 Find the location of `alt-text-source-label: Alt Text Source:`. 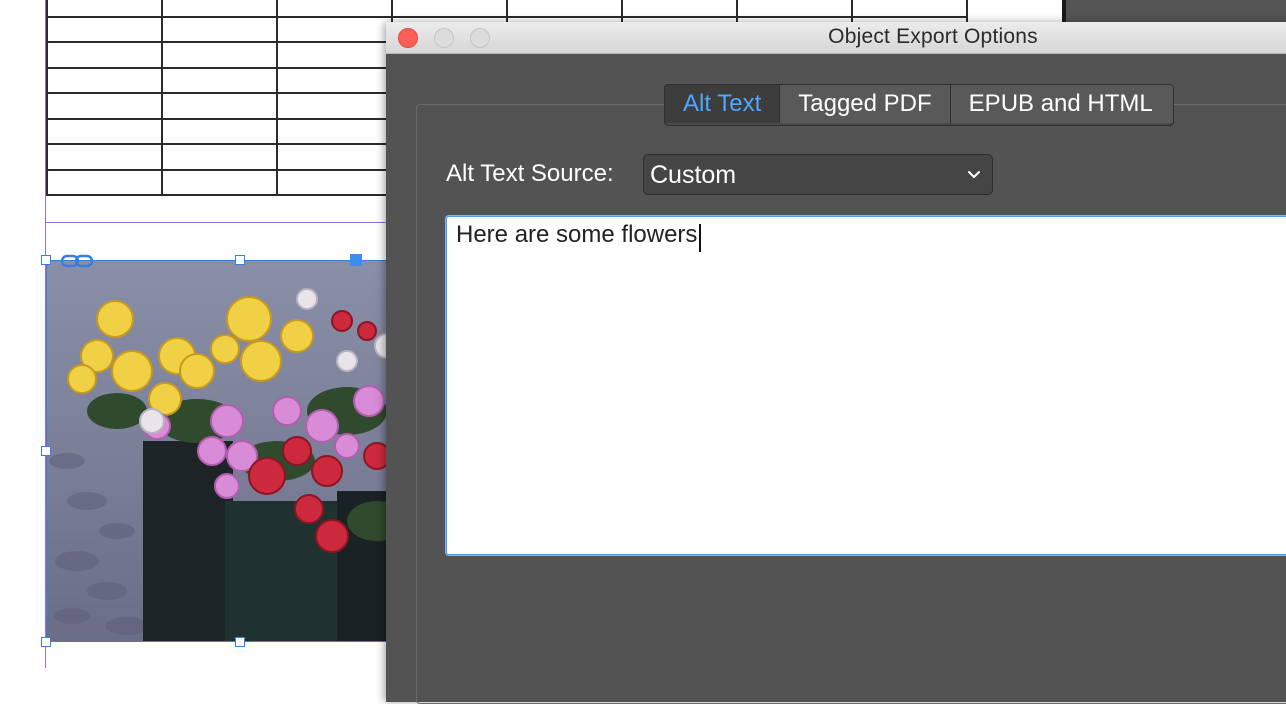

alt-text-source-label: Alt Text Source: is located at coordinates (530, 173).